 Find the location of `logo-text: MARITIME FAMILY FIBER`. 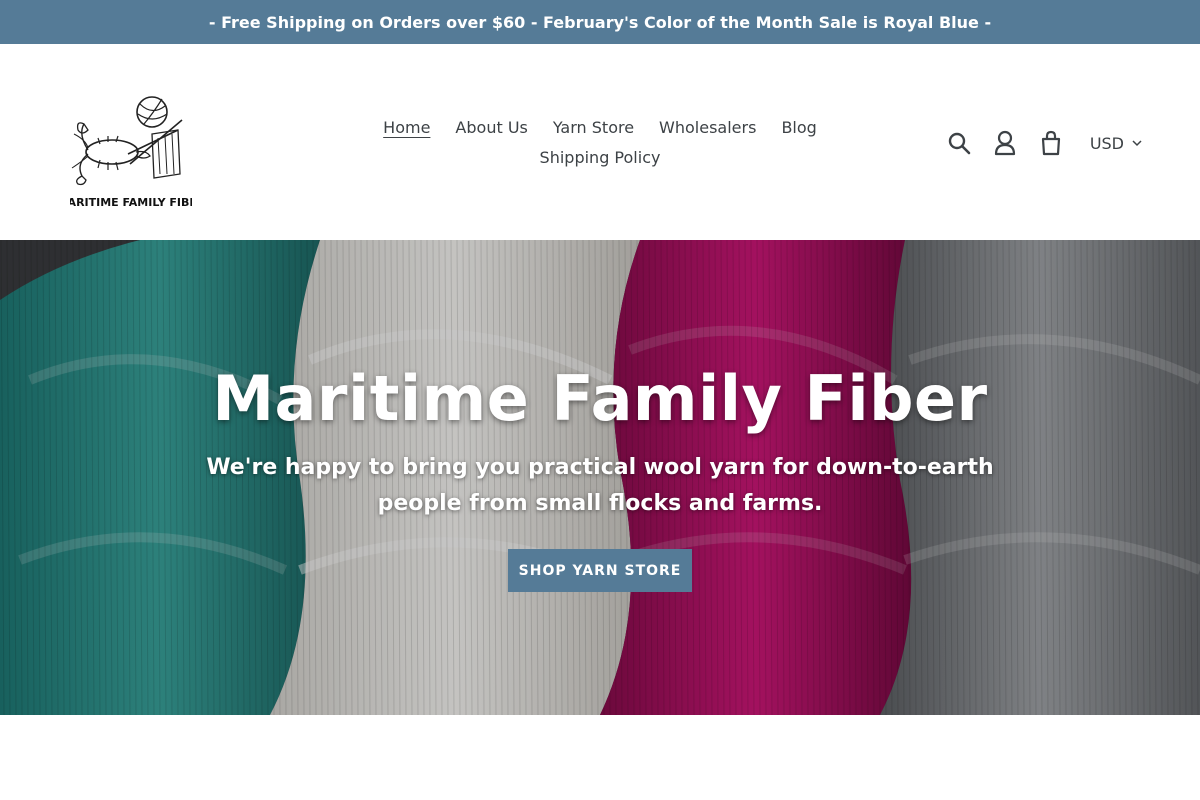

logo-text: MARITIME FAMILY FIBER is located at coordinates (131, 202).